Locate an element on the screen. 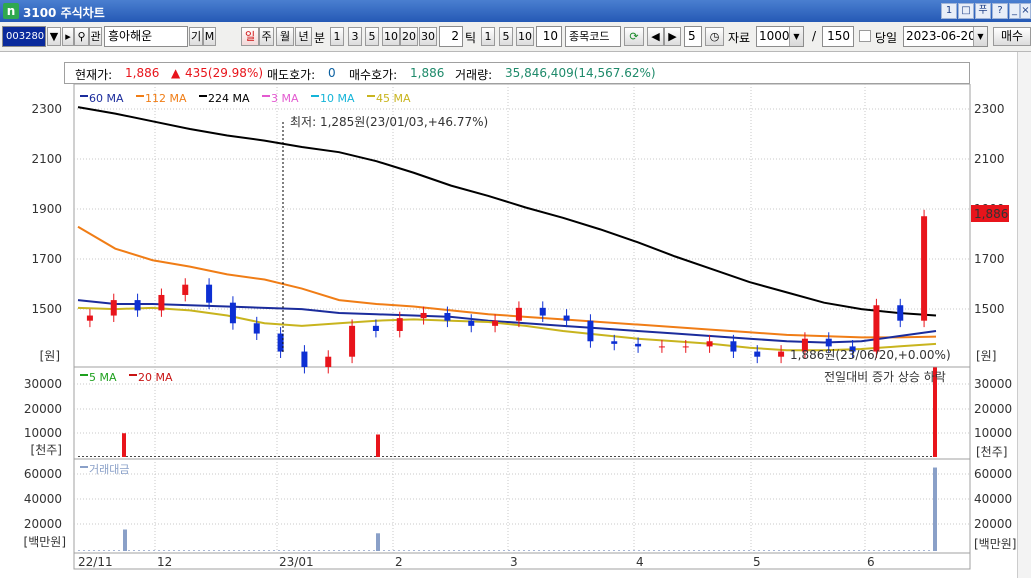 The width and height of the screenshot is (1031, 578). search-icon: ⚲ is located at coordinates (81, 36).